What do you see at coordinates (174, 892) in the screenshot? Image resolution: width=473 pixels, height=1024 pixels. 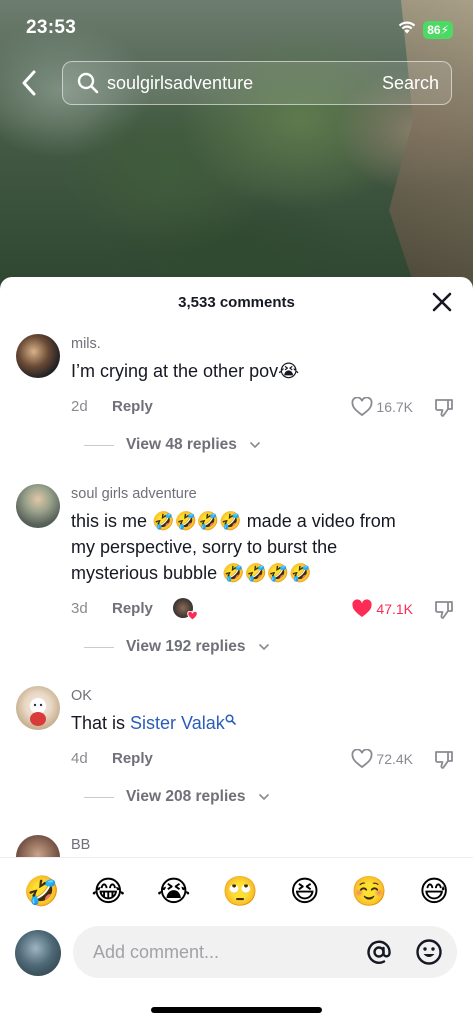 I see `emoji-sob: 😭` at bounding box center [174, 892].